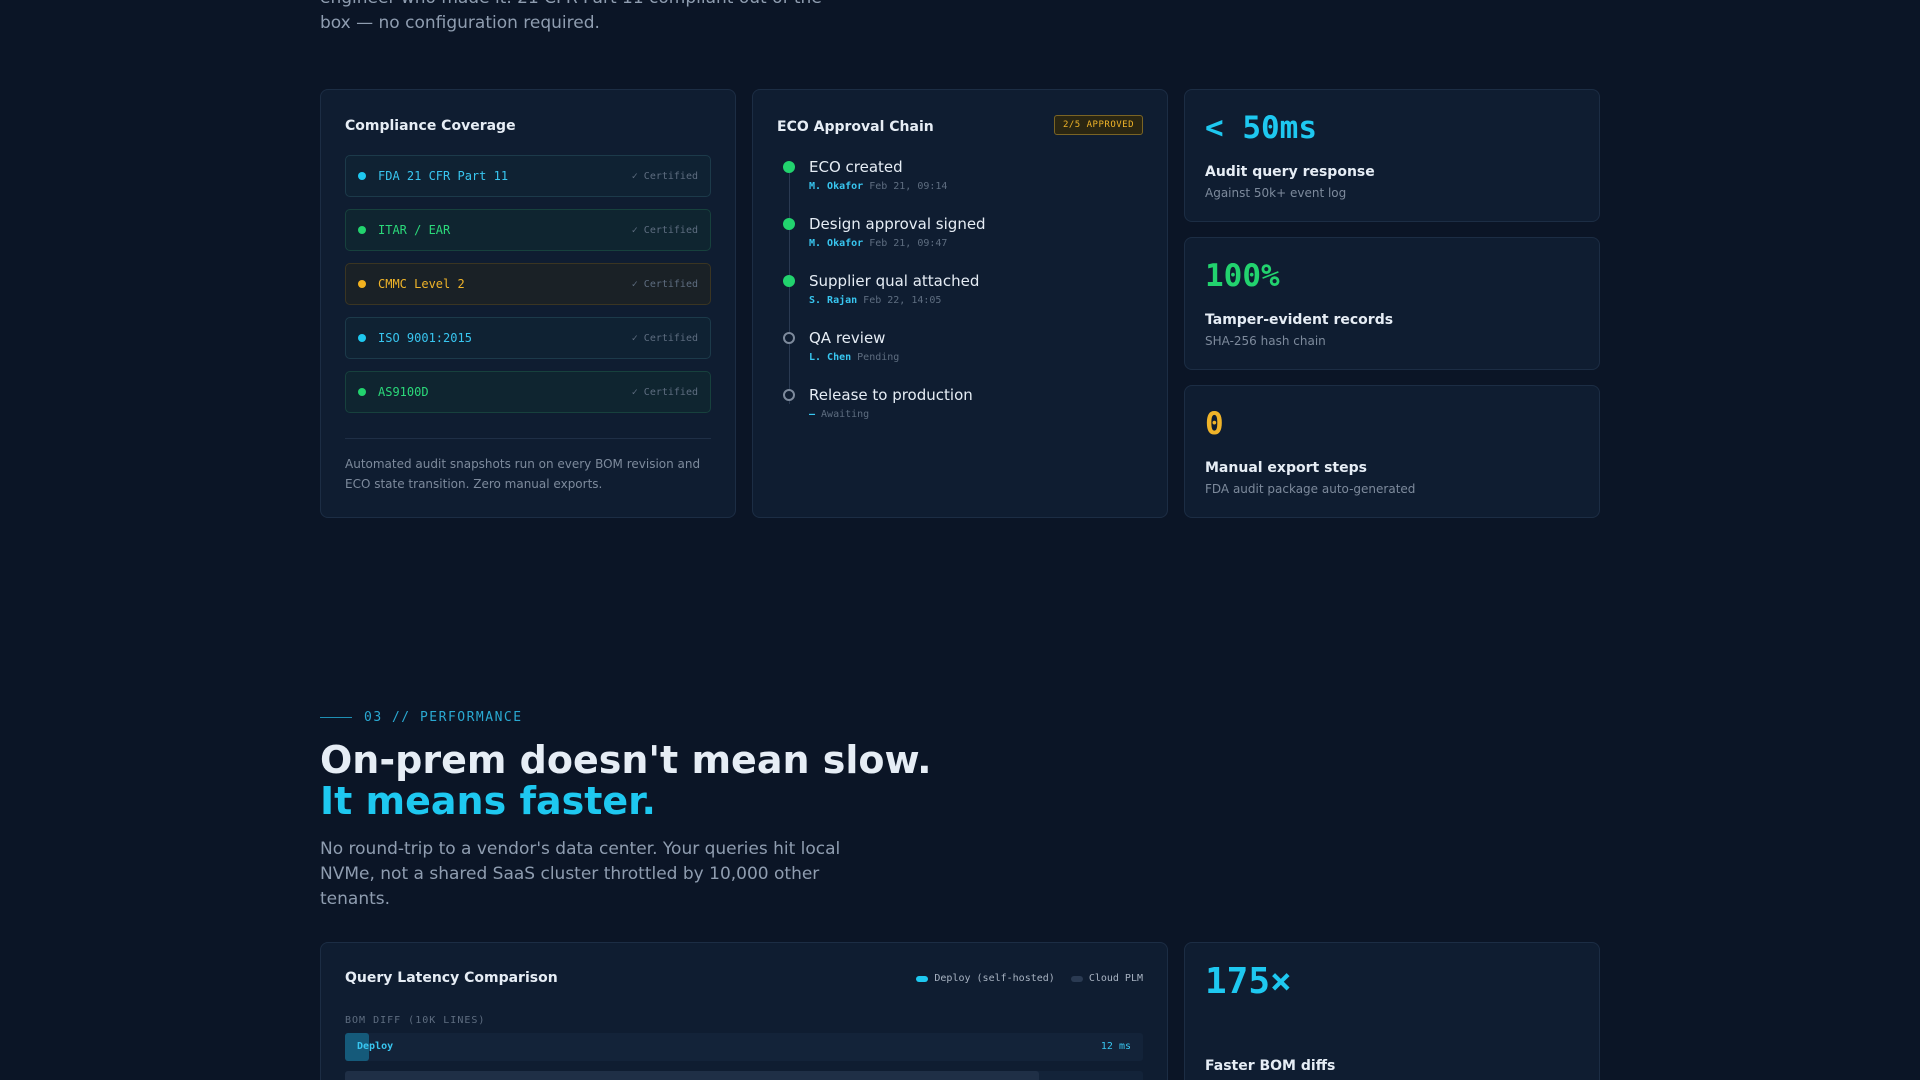 Image resolution: width=1920 pixels, height=1080 pixels. Describe the element at coordinates (908, 243) in the screenshot. I see `step-time: Feb 21, 09:47` at that location.